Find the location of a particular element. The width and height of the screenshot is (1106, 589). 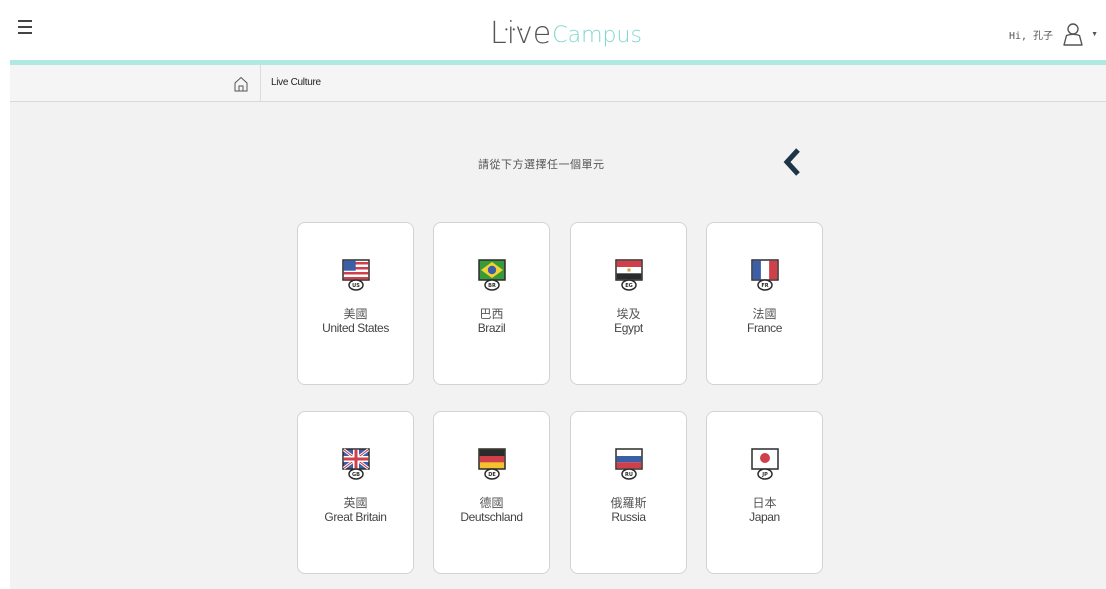

country-name-zh: 德國 is located at coordinates (491, 503).